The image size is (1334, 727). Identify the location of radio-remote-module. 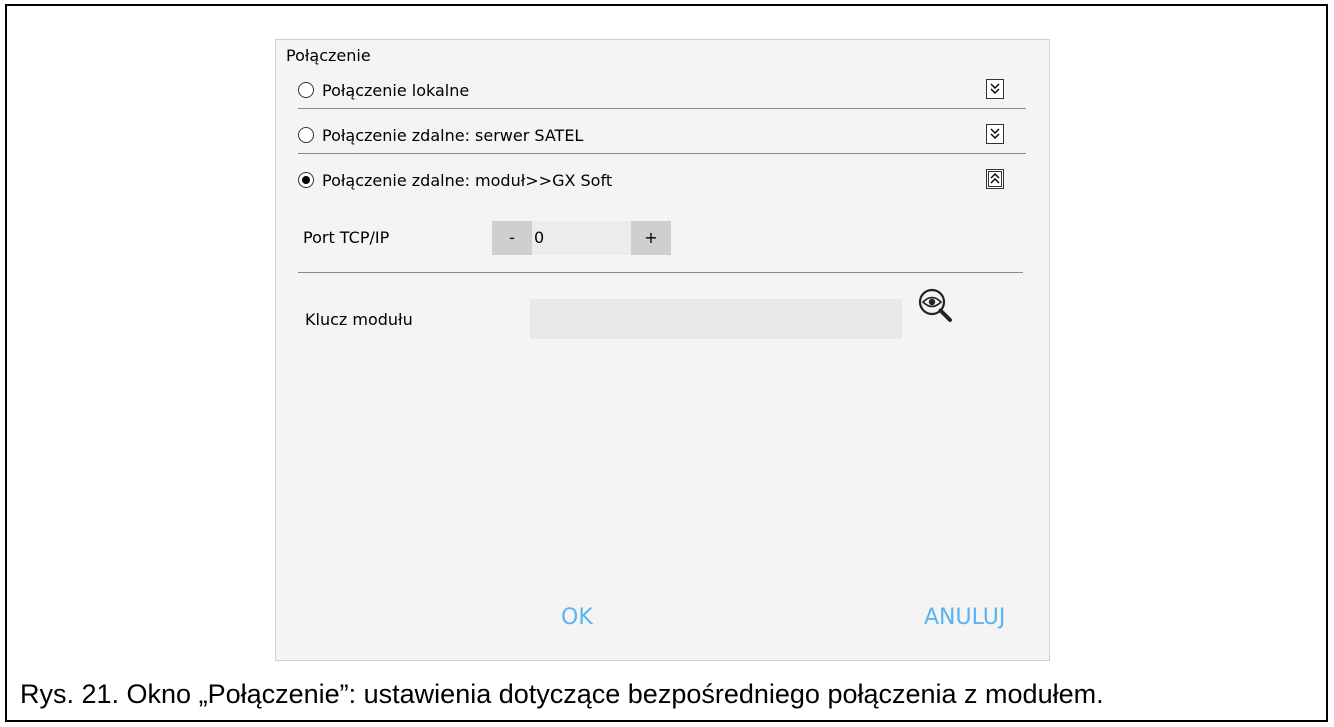
(306, 180).